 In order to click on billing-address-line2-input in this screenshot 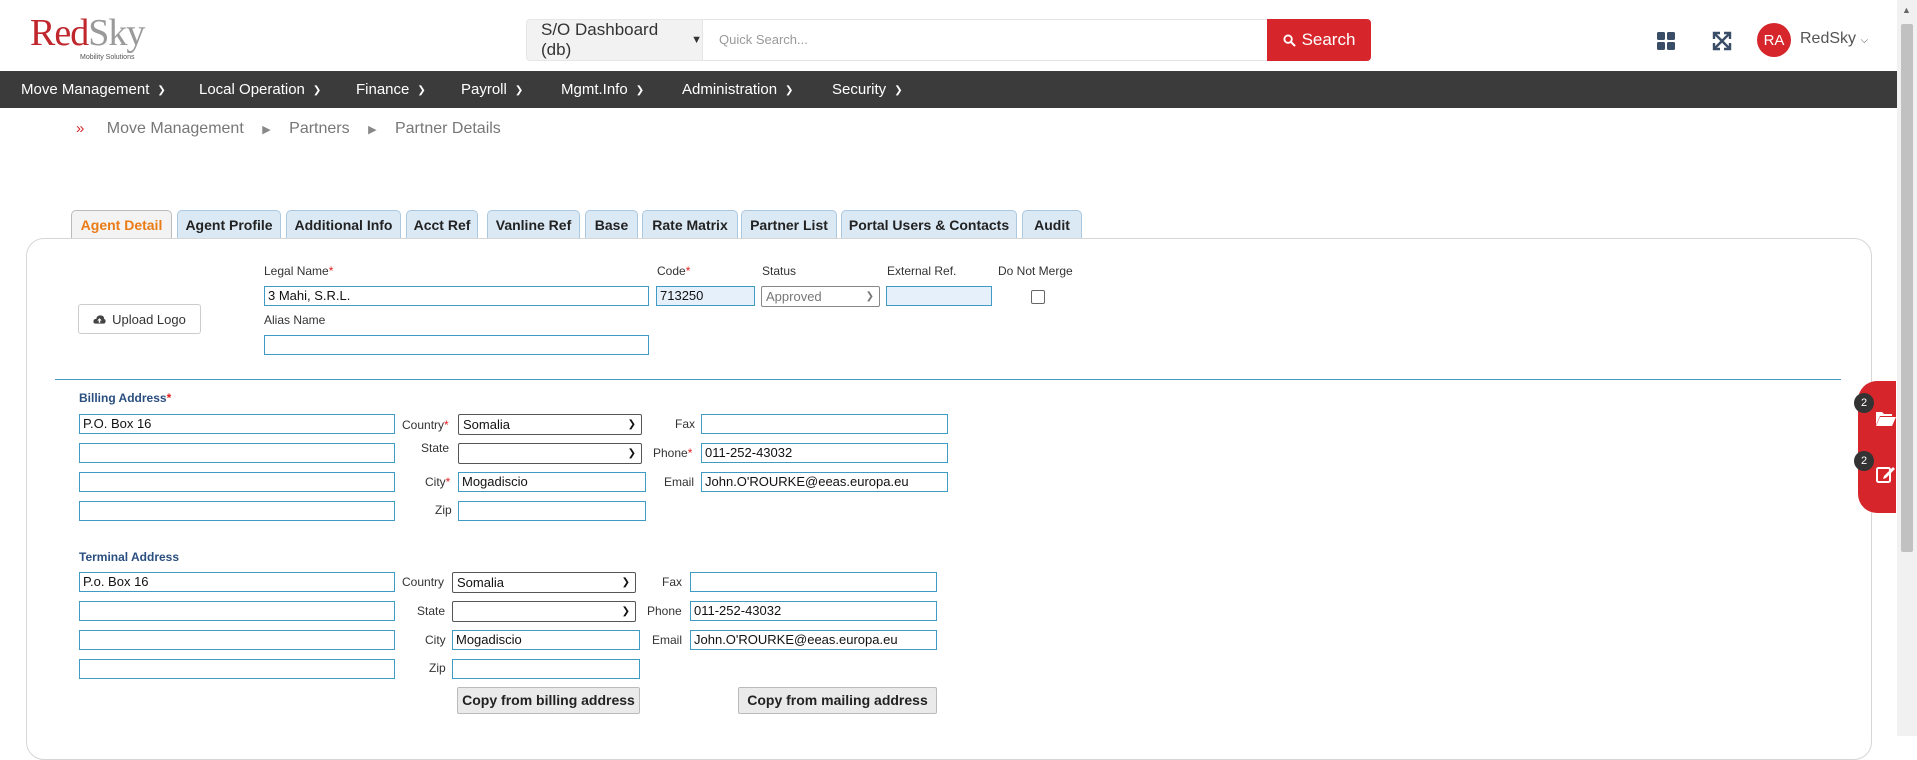, I will do `click(237, 453)`.